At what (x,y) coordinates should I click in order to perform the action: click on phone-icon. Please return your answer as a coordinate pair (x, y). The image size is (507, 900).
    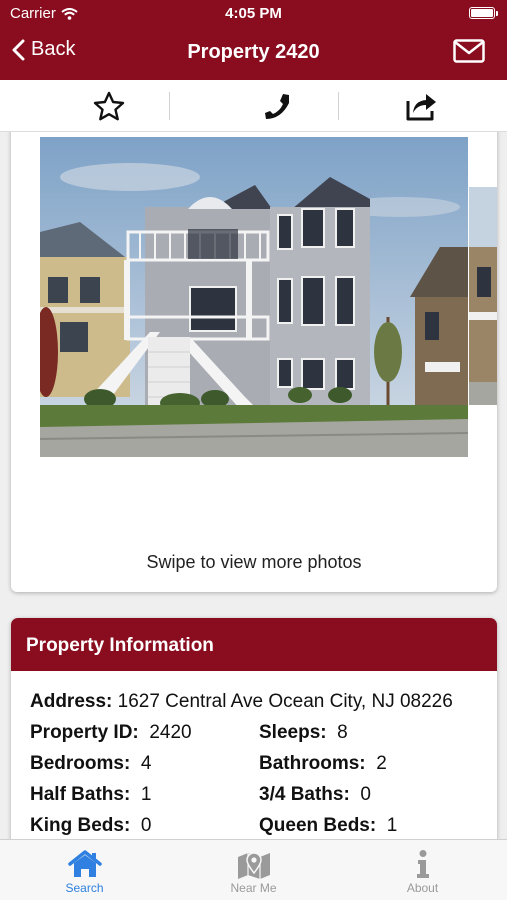
    Looking at the image, I should click on (277, 106).